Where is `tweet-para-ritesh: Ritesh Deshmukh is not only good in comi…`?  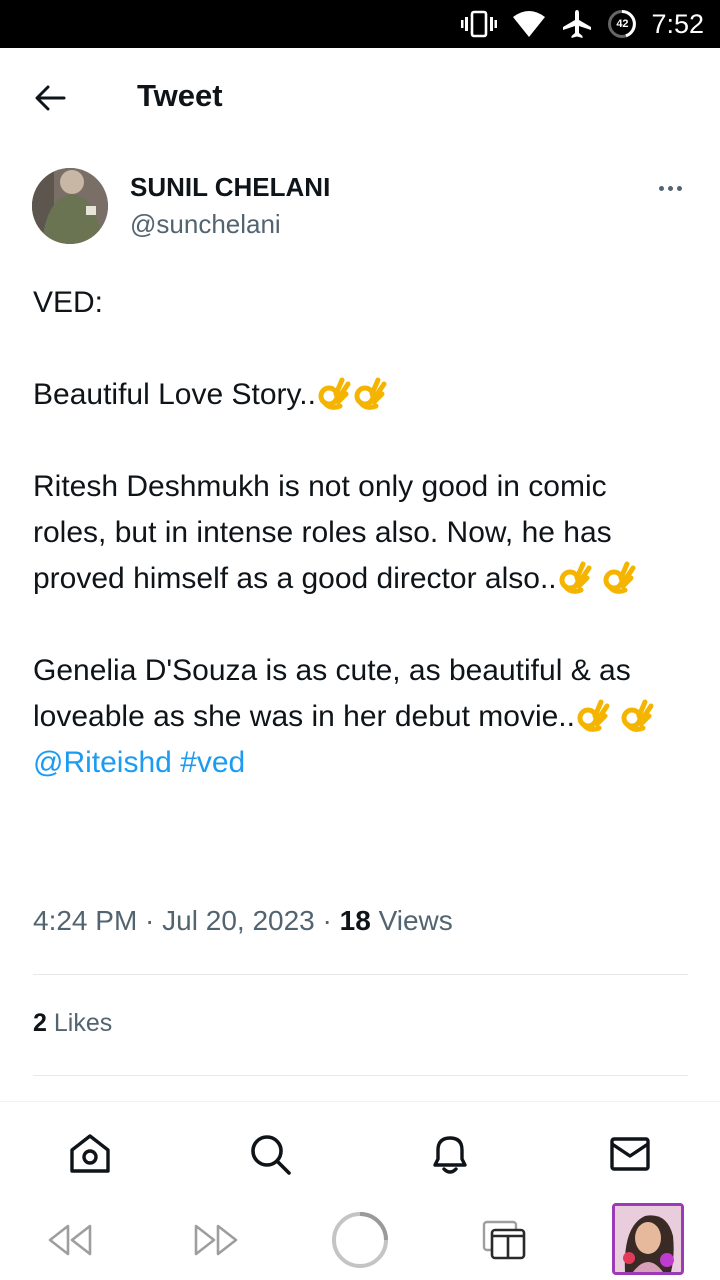
tweet-para-ritesh: Ritesh Deshmukh is not only good in comi… is located at coordinates (360, 533).